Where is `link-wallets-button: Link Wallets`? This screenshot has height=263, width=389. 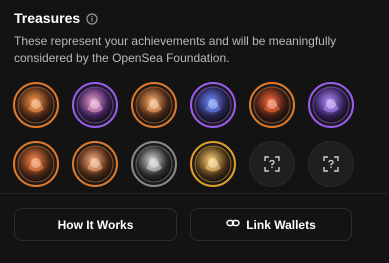
link-wallets-button: Link Wallets is located at coordinates (271, 224).